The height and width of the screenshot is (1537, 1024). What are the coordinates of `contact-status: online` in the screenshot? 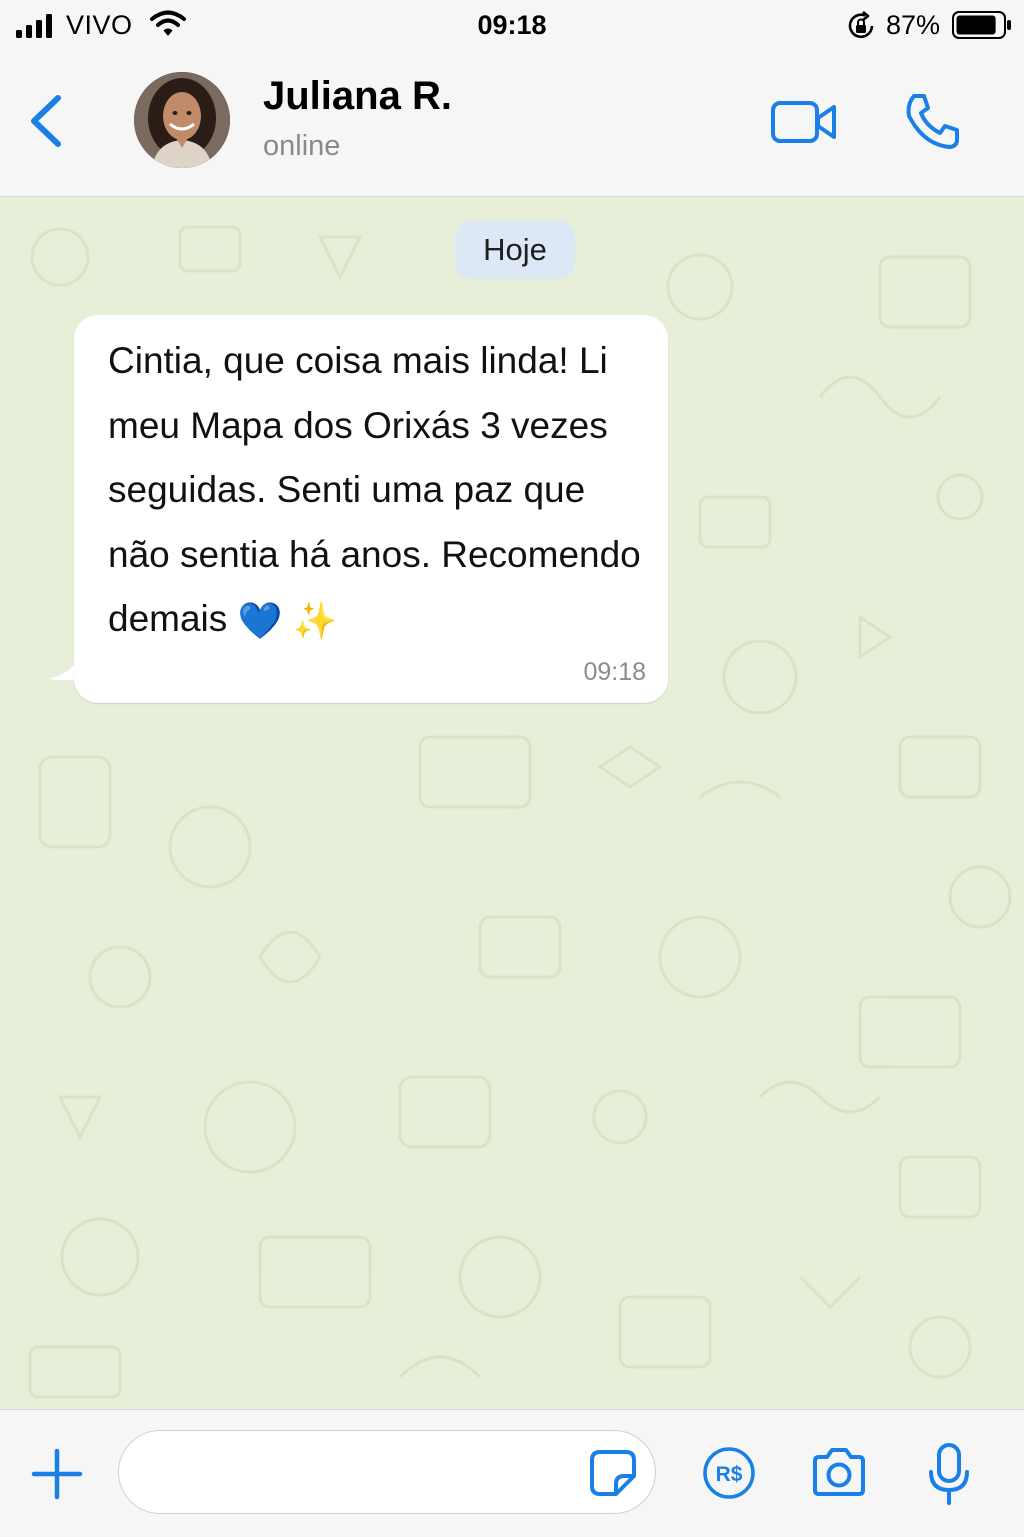 It's located at (302, 146).